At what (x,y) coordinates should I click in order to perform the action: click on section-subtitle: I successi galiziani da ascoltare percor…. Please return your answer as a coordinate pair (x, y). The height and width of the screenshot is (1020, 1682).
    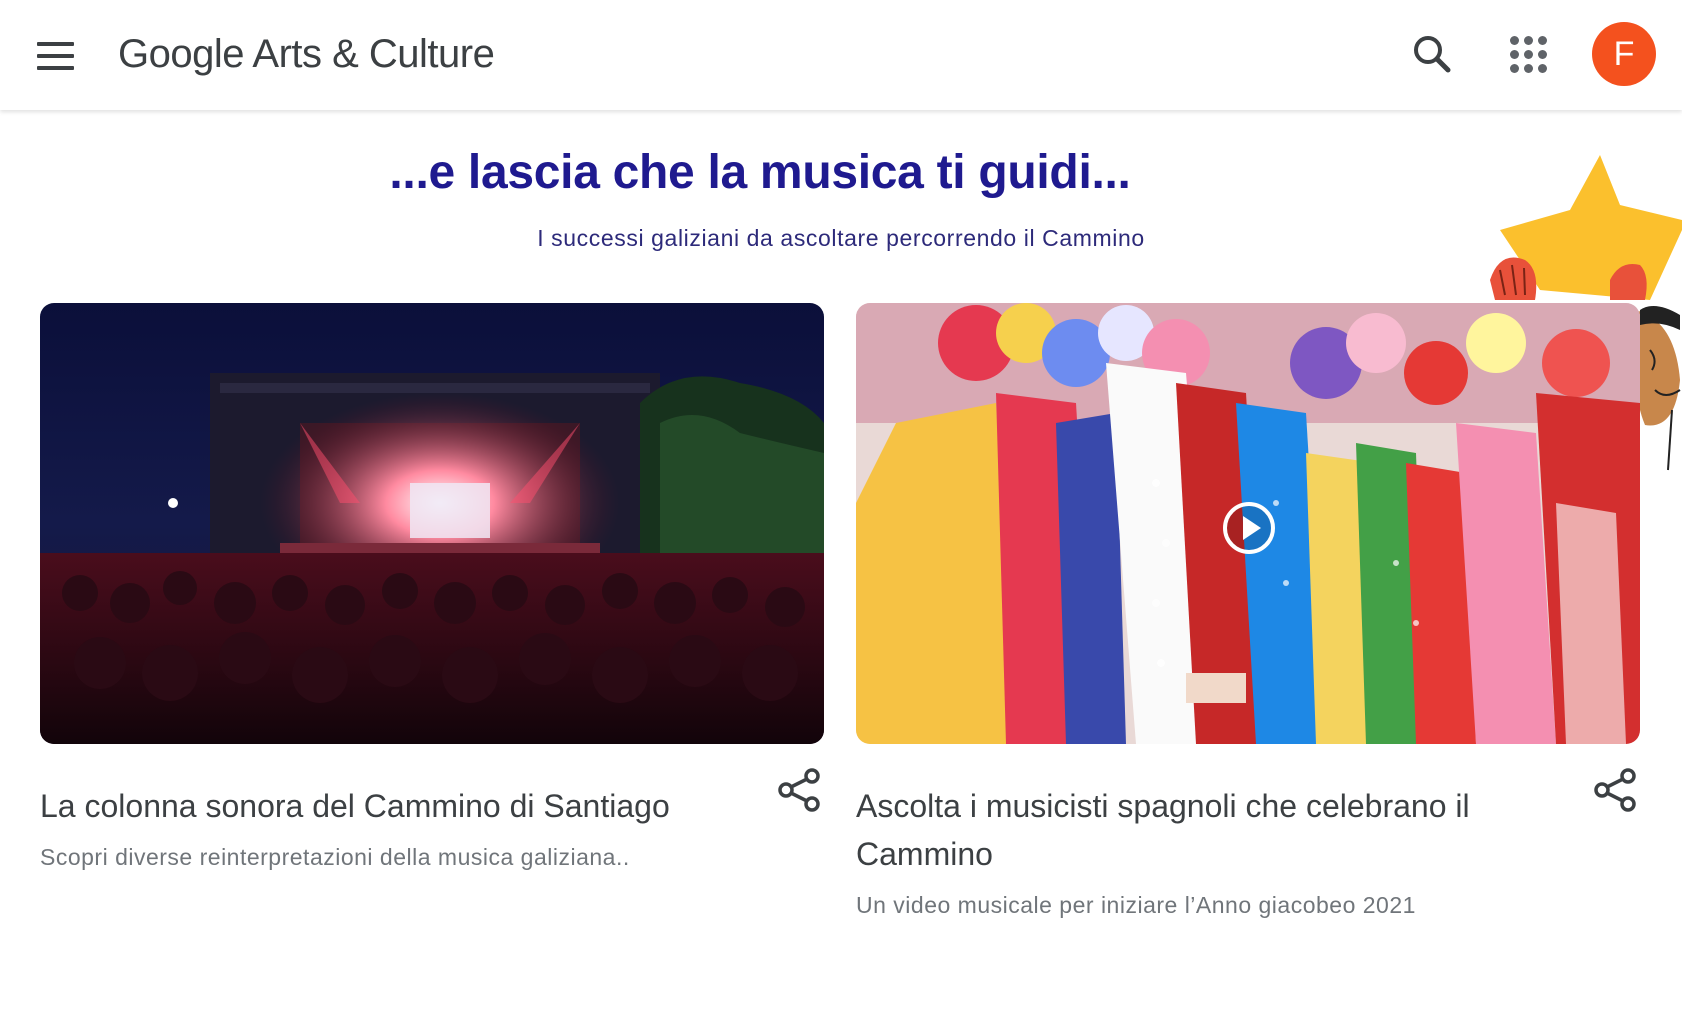
    Looking at the image, I should click on (841, 238).